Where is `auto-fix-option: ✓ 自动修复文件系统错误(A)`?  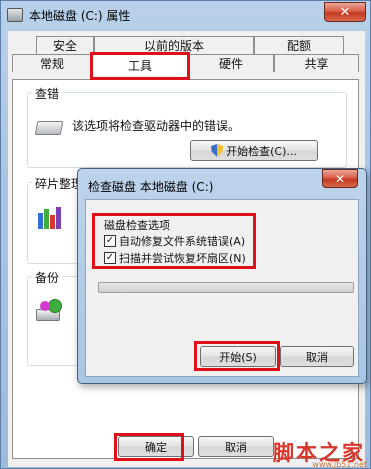
auto-fix-option: ✓ 自动修复文件系统错误(A) is located at coordinates (174, 241).